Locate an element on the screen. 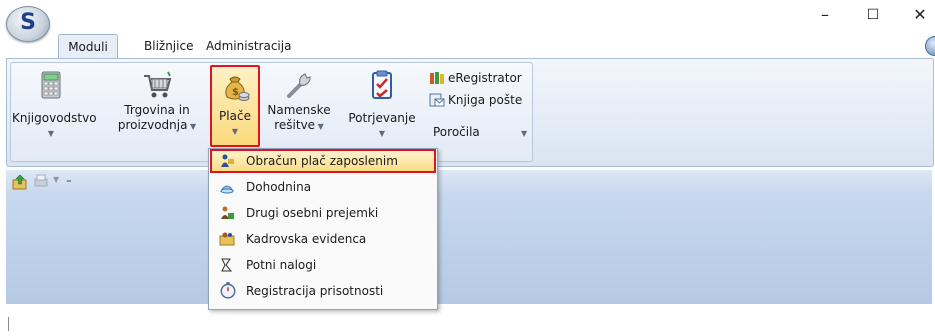 The height and width of the screenshot is (336, 935). tab-moduli: Moduli is located at coordinates (88, 46).